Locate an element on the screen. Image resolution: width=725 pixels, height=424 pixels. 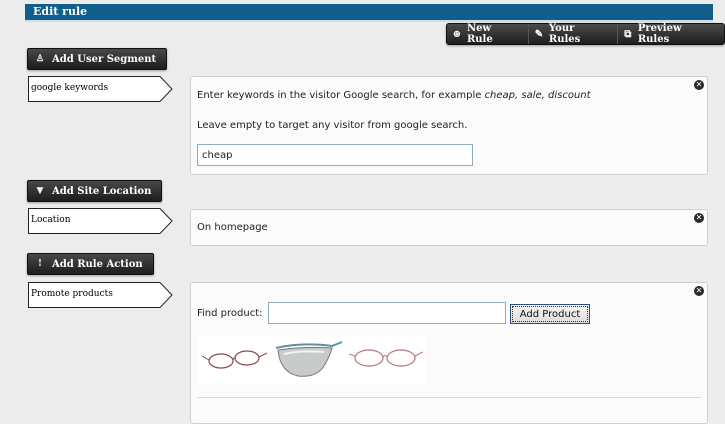
your-rules-button: ✎ Your Rules is located at coordinates (573, 34).